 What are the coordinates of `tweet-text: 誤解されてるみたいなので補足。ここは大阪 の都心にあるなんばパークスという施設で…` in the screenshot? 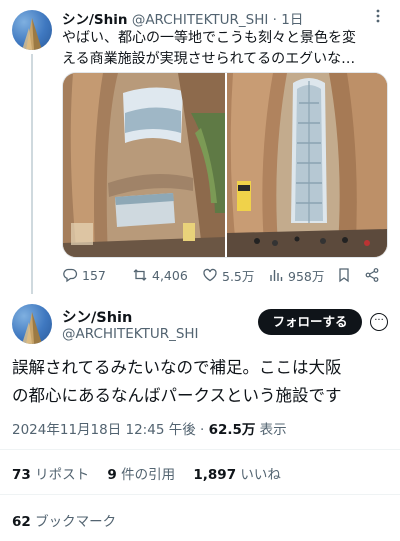 It's located at (202, 382).